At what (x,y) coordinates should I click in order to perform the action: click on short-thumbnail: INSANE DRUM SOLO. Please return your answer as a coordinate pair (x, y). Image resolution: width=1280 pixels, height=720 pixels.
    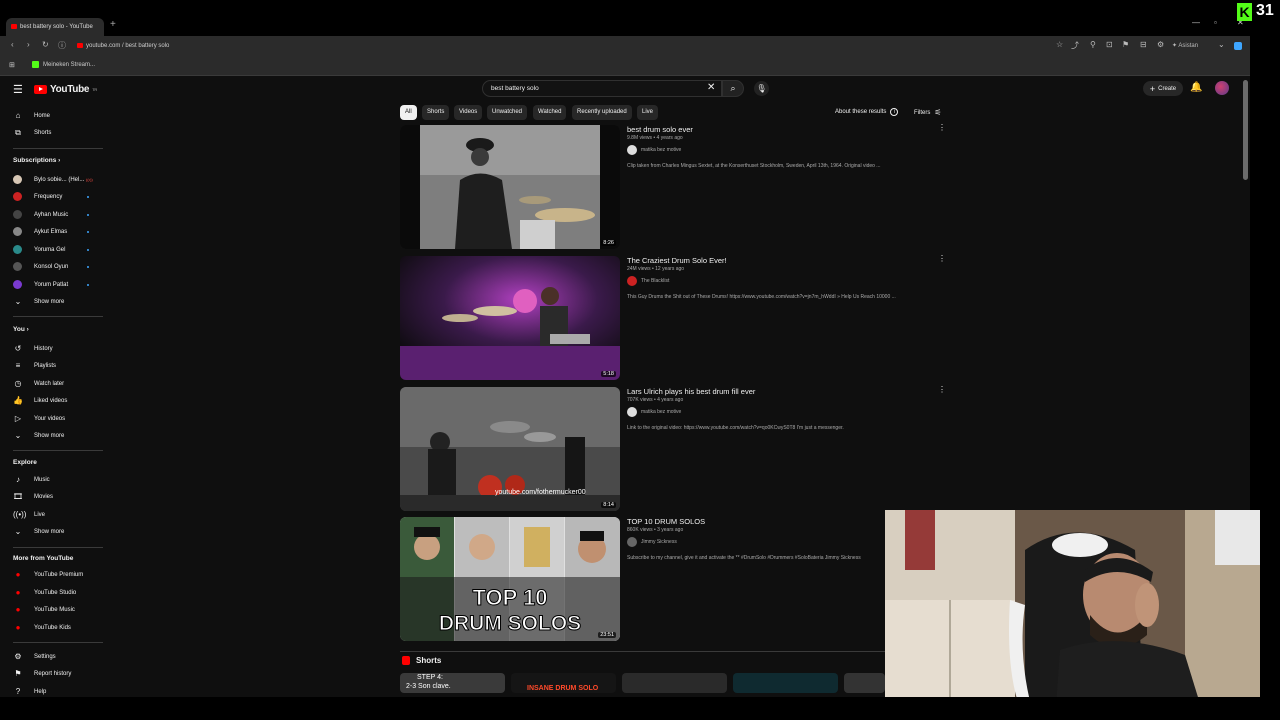
    Looking at the image, I should click on (563, 683).